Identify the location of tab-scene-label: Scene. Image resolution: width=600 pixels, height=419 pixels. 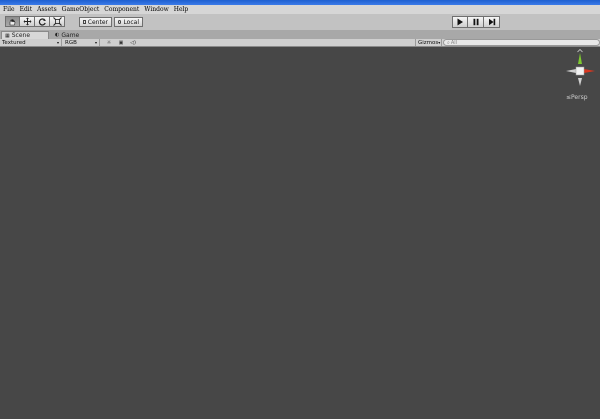
(21, 35).